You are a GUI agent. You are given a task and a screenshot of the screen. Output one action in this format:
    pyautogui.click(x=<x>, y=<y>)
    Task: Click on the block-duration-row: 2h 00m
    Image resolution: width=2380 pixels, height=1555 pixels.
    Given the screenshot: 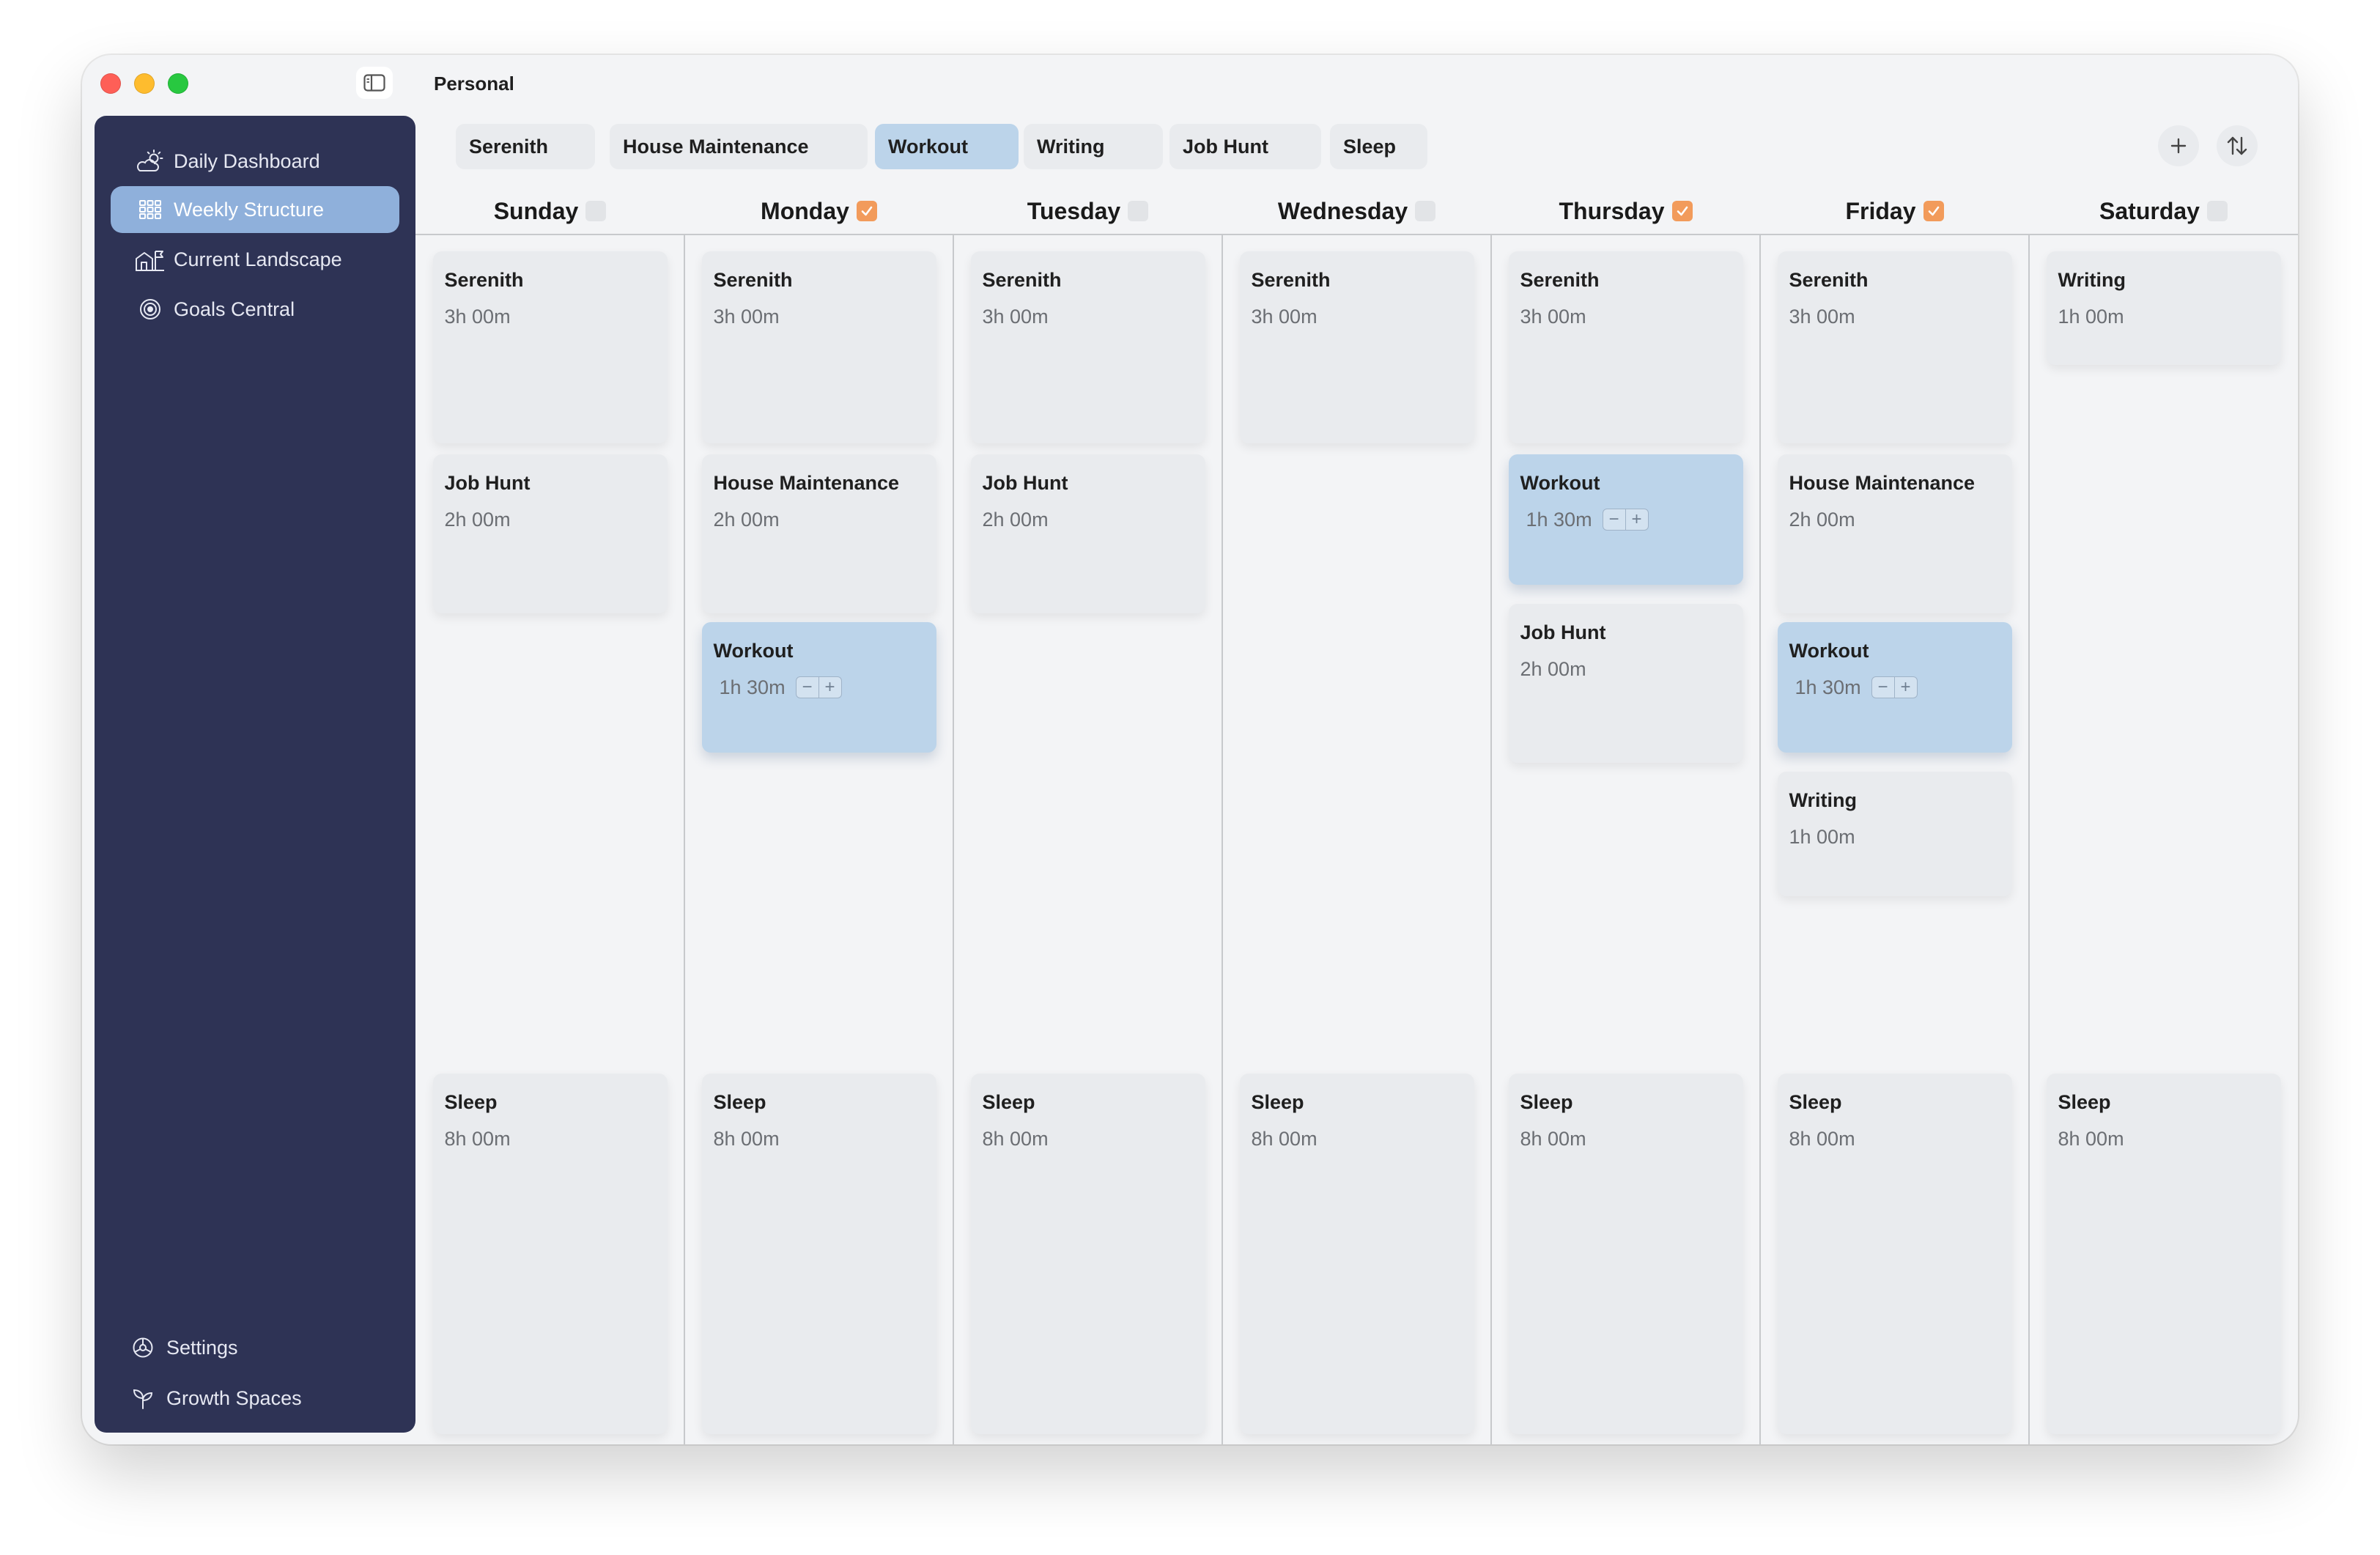 What is the action you would take?
    pyautogui.click(x=1894, y=519)
    